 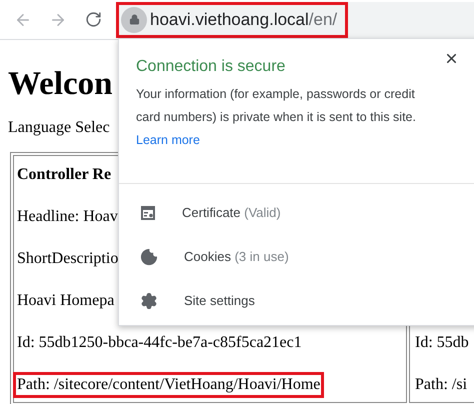 What do you see at coordinates (159, 343) in the screenshot?
I see `cell-text: Id: 55db1250-bbca-44fc-be7a-c85f5ca21ec1` at bounding box center [159, 343].